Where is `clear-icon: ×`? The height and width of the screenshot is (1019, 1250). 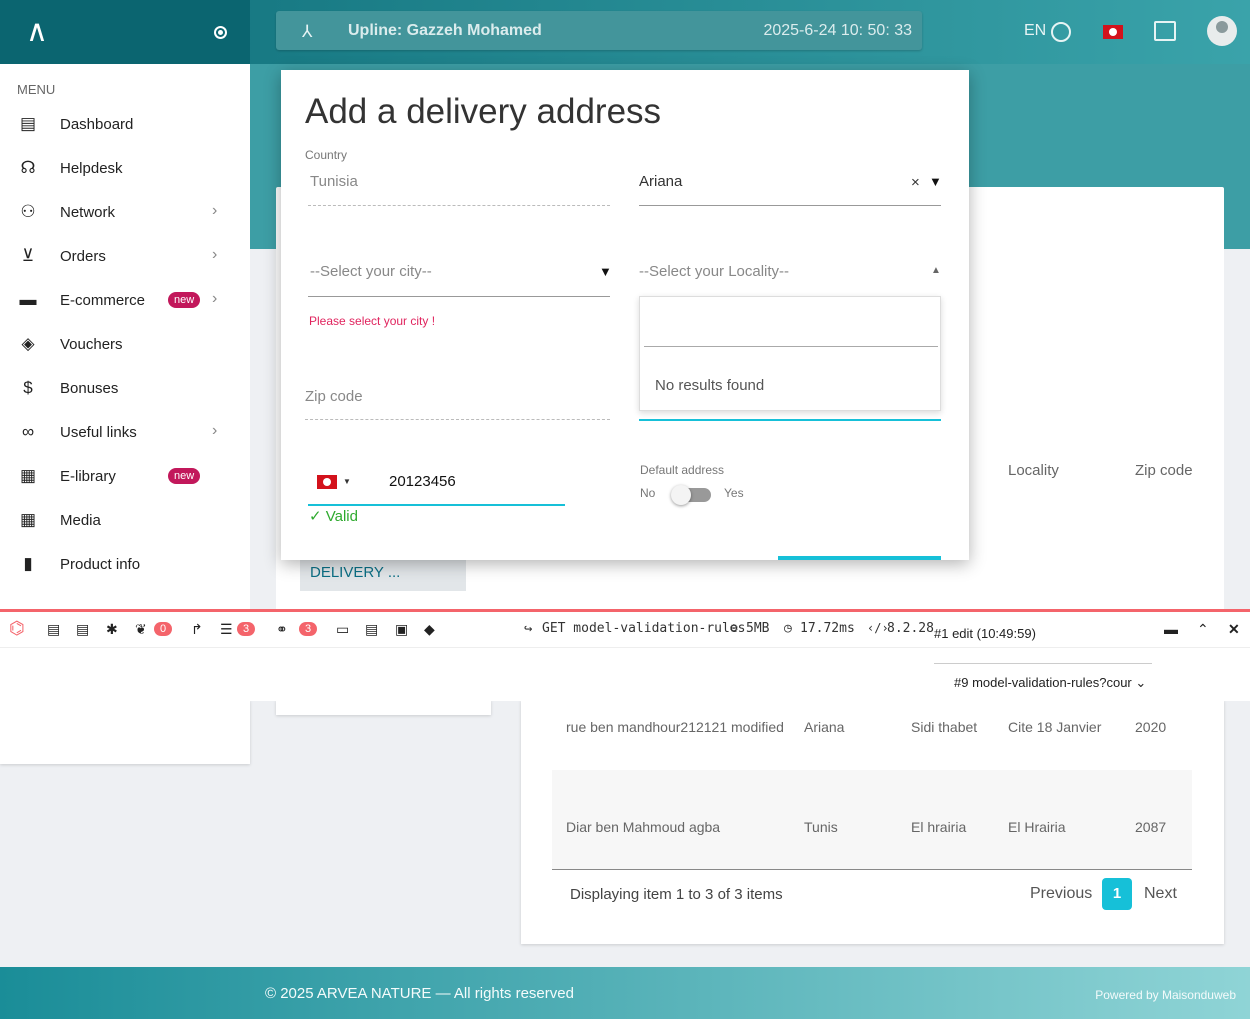
clear-icon: × is located at coordinates (915, 182).